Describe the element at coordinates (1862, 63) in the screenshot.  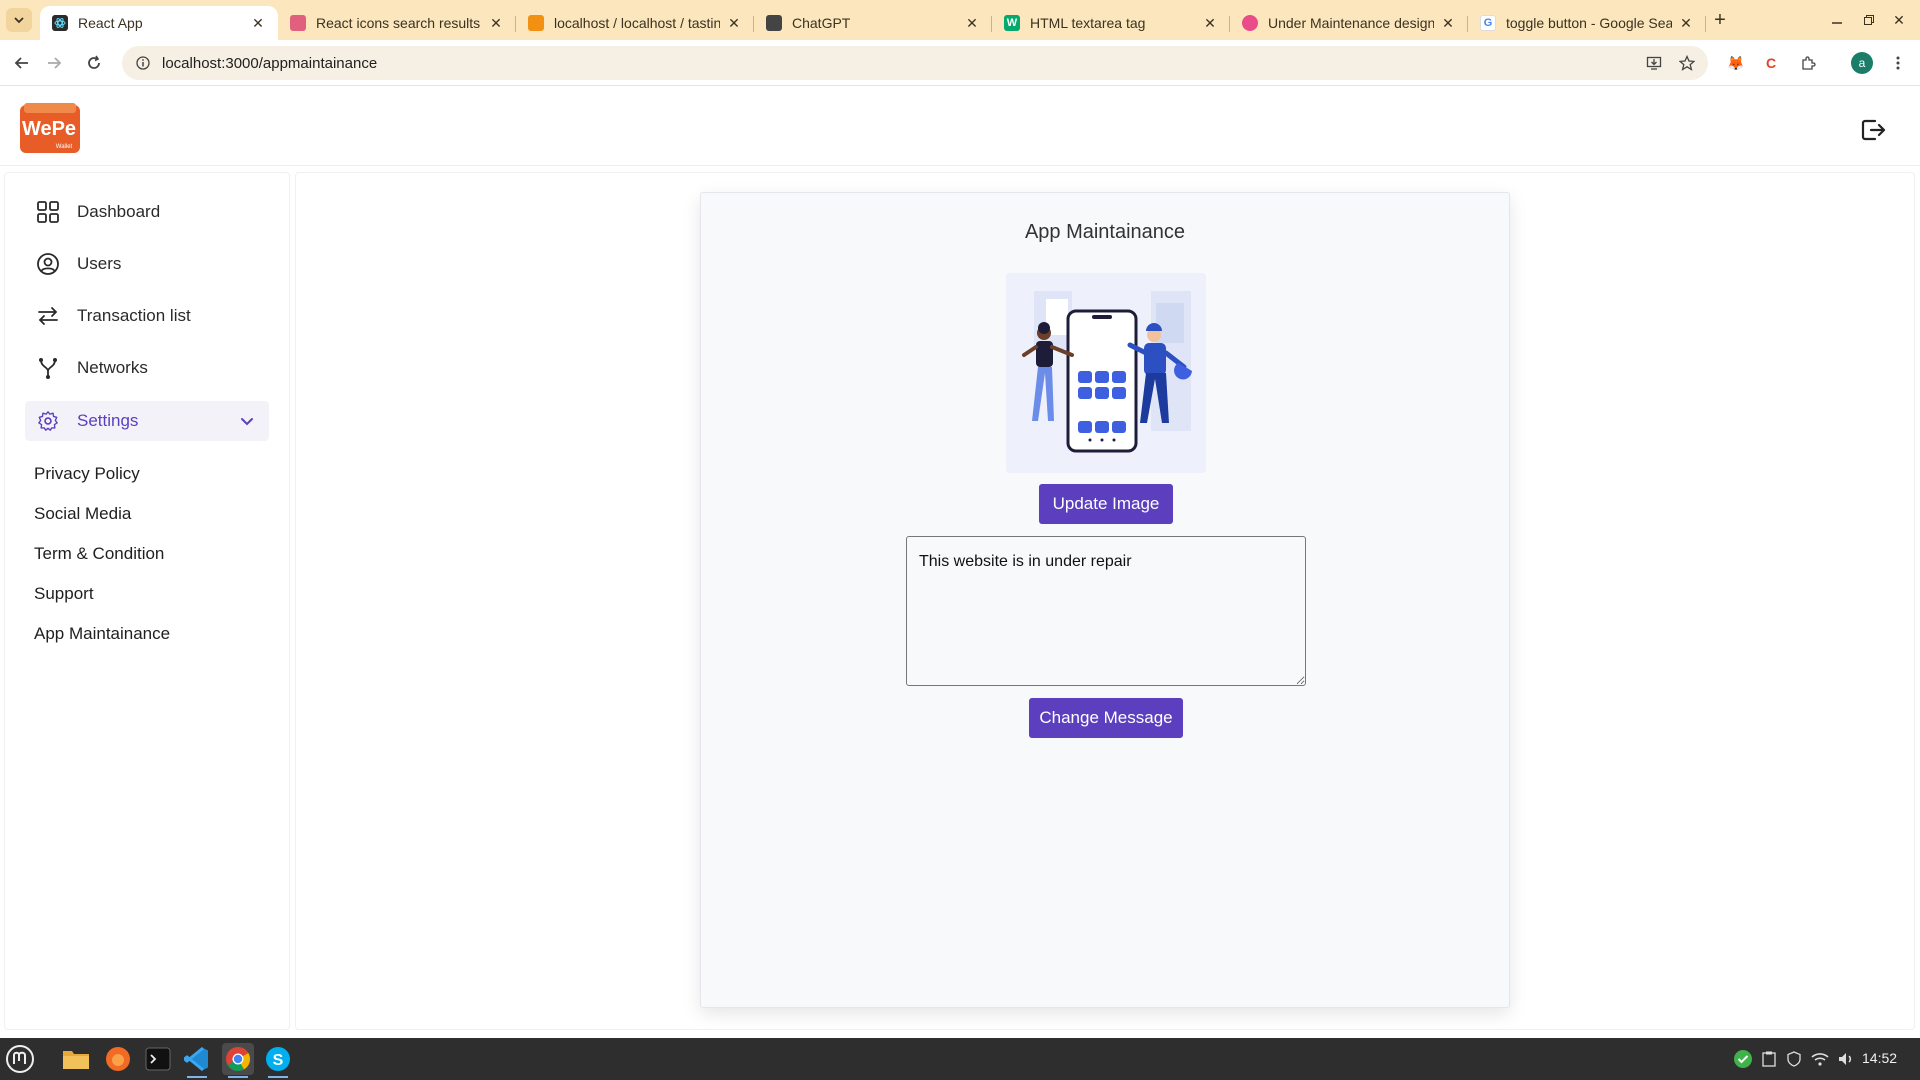
I see `profile-avatar: a` at that location.